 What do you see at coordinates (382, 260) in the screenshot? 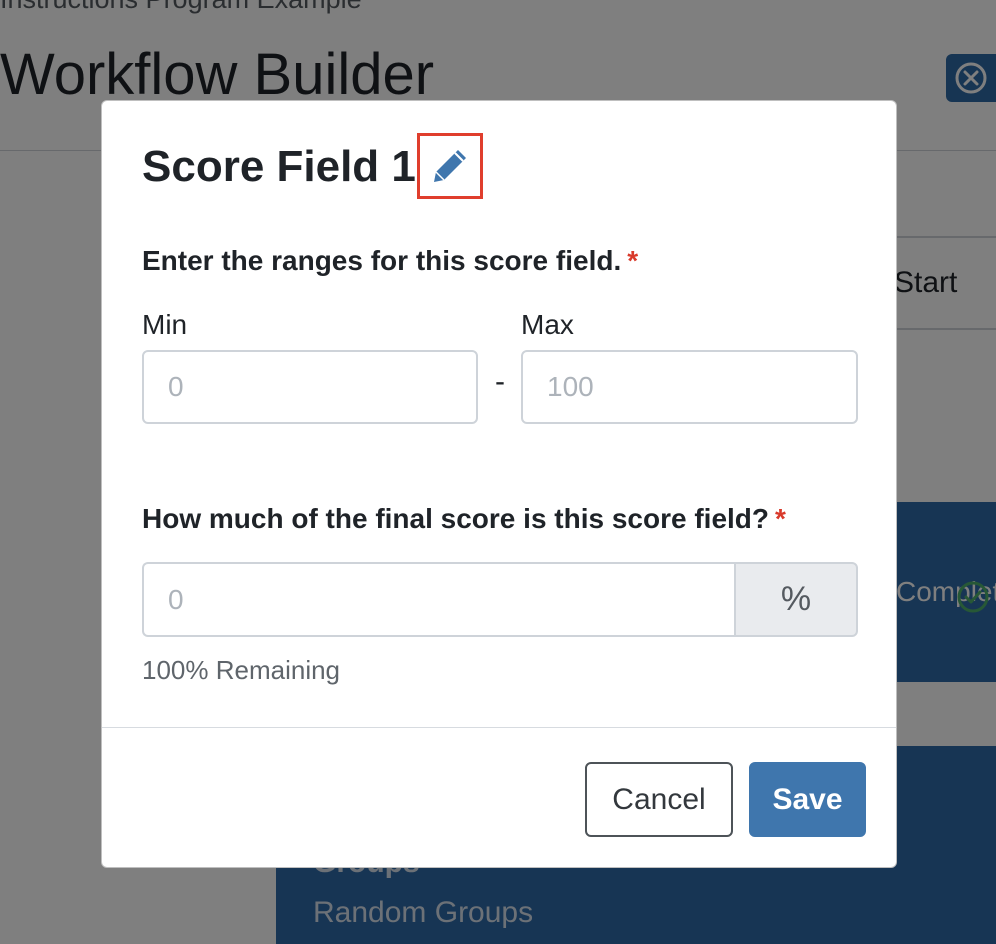
I see `range-label-text: Enter the ranges for this score field.` at bounding box center [382, 260].